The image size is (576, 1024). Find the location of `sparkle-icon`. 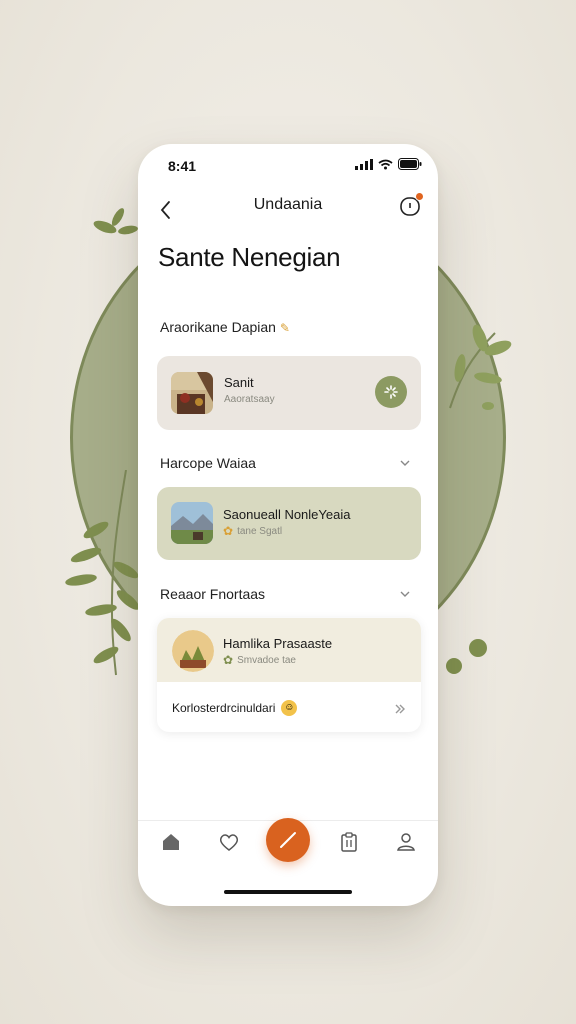

sparkle-icon is located at coordinates (391, 392).